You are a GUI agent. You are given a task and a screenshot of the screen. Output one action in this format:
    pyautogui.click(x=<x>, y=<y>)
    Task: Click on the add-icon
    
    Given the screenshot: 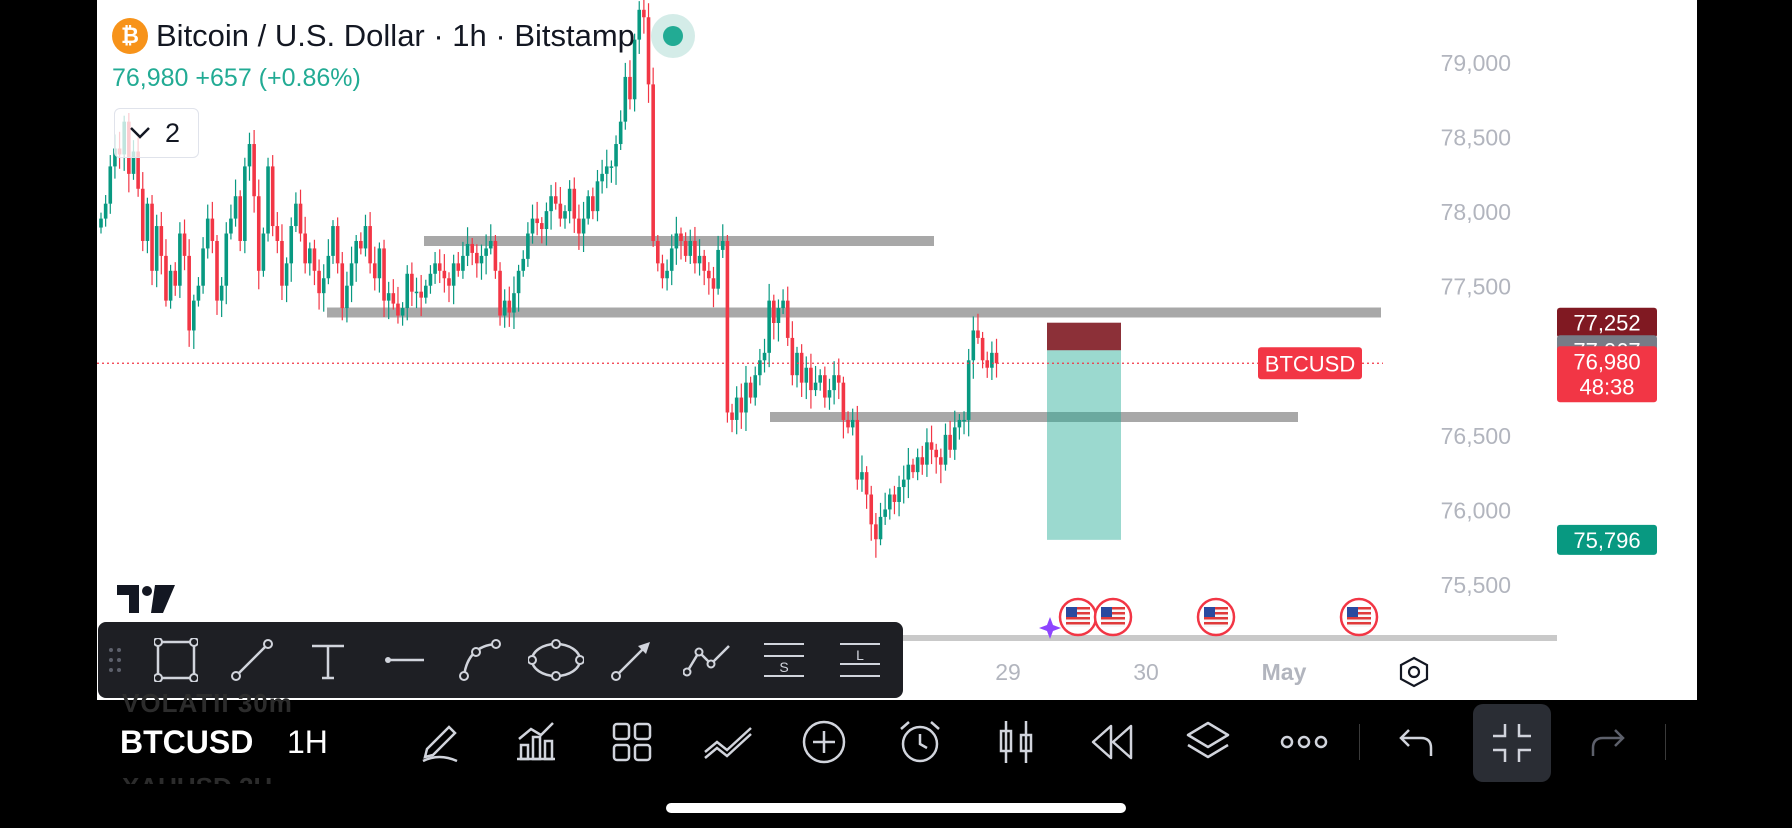 What is the action you would take?
    pyautogui.click(x=824, y=742)
    